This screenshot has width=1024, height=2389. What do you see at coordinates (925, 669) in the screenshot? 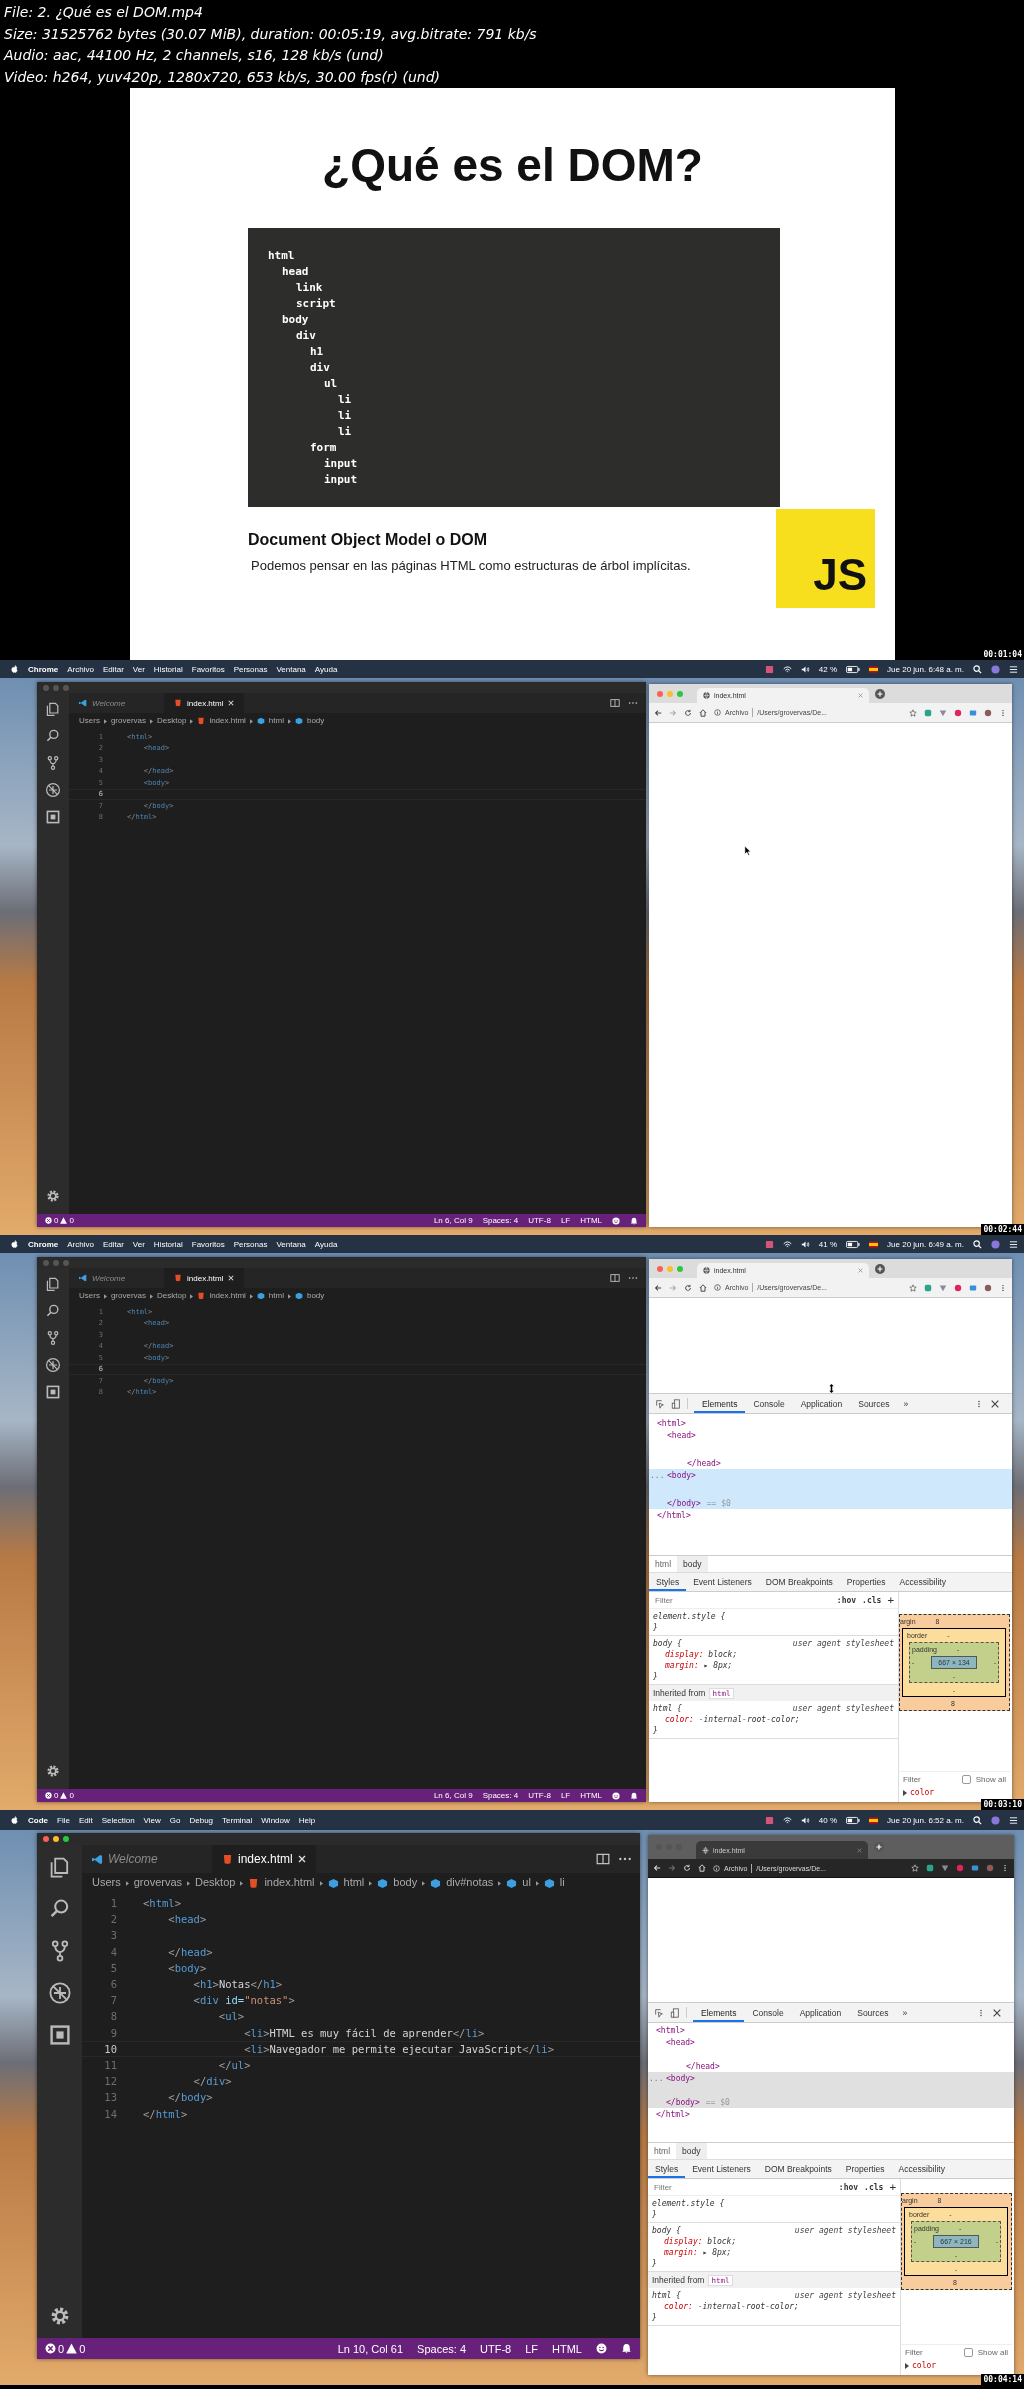
I see `clock: Jue 20 jun. 6:48 a. m.` at bounding box center [925, 669].